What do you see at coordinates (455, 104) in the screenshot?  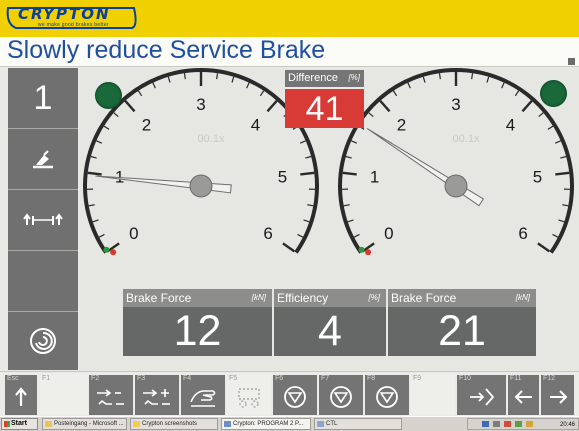 I see `right-gauge-scale-label: 3` at bounding box center [455, 104].